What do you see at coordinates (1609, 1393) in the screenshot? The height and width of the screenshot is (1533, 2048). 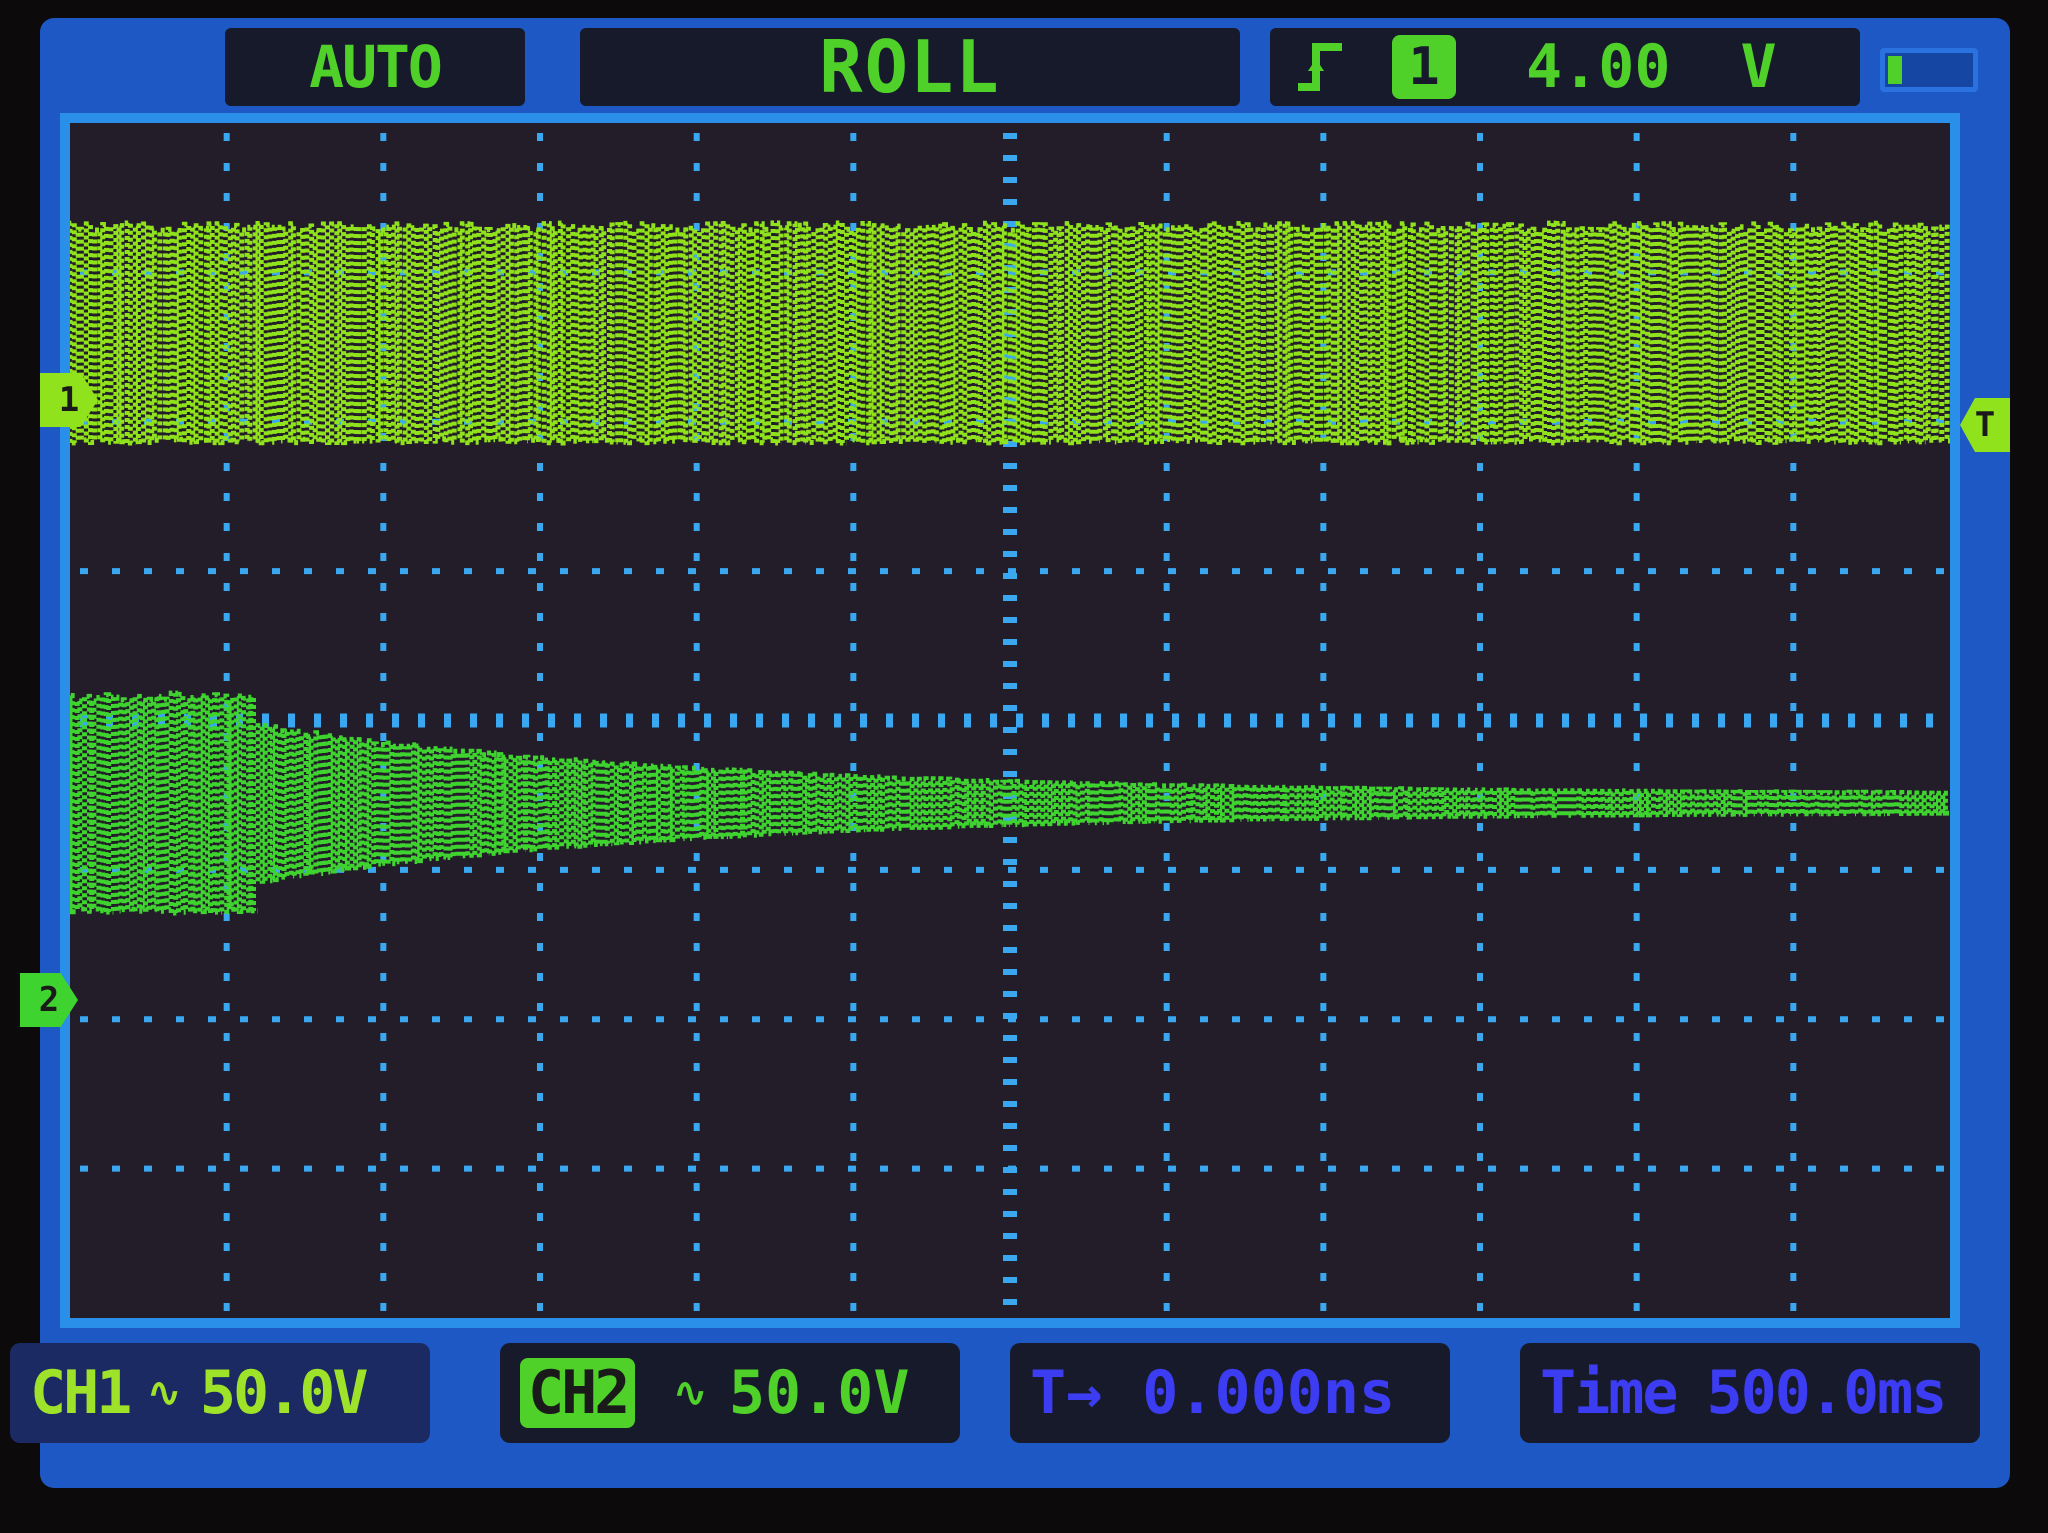 I see `timebase-label: Time` at bounding box center [1609, 1393].